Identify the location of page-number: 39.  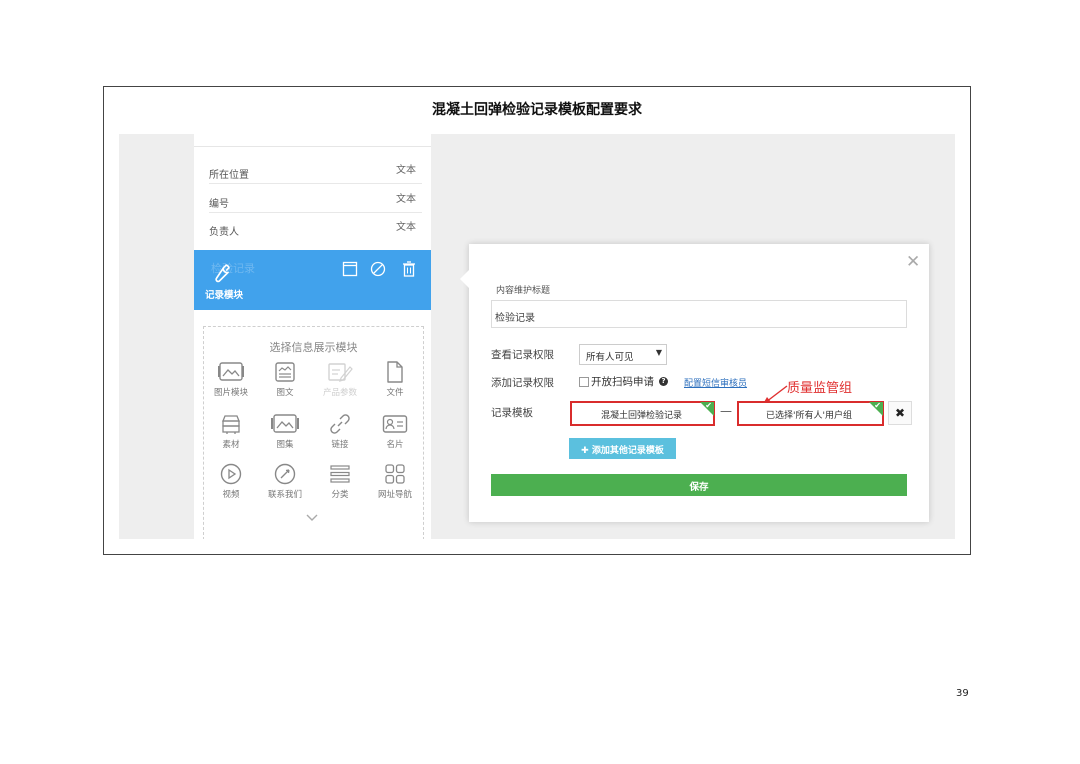
(962, 693).